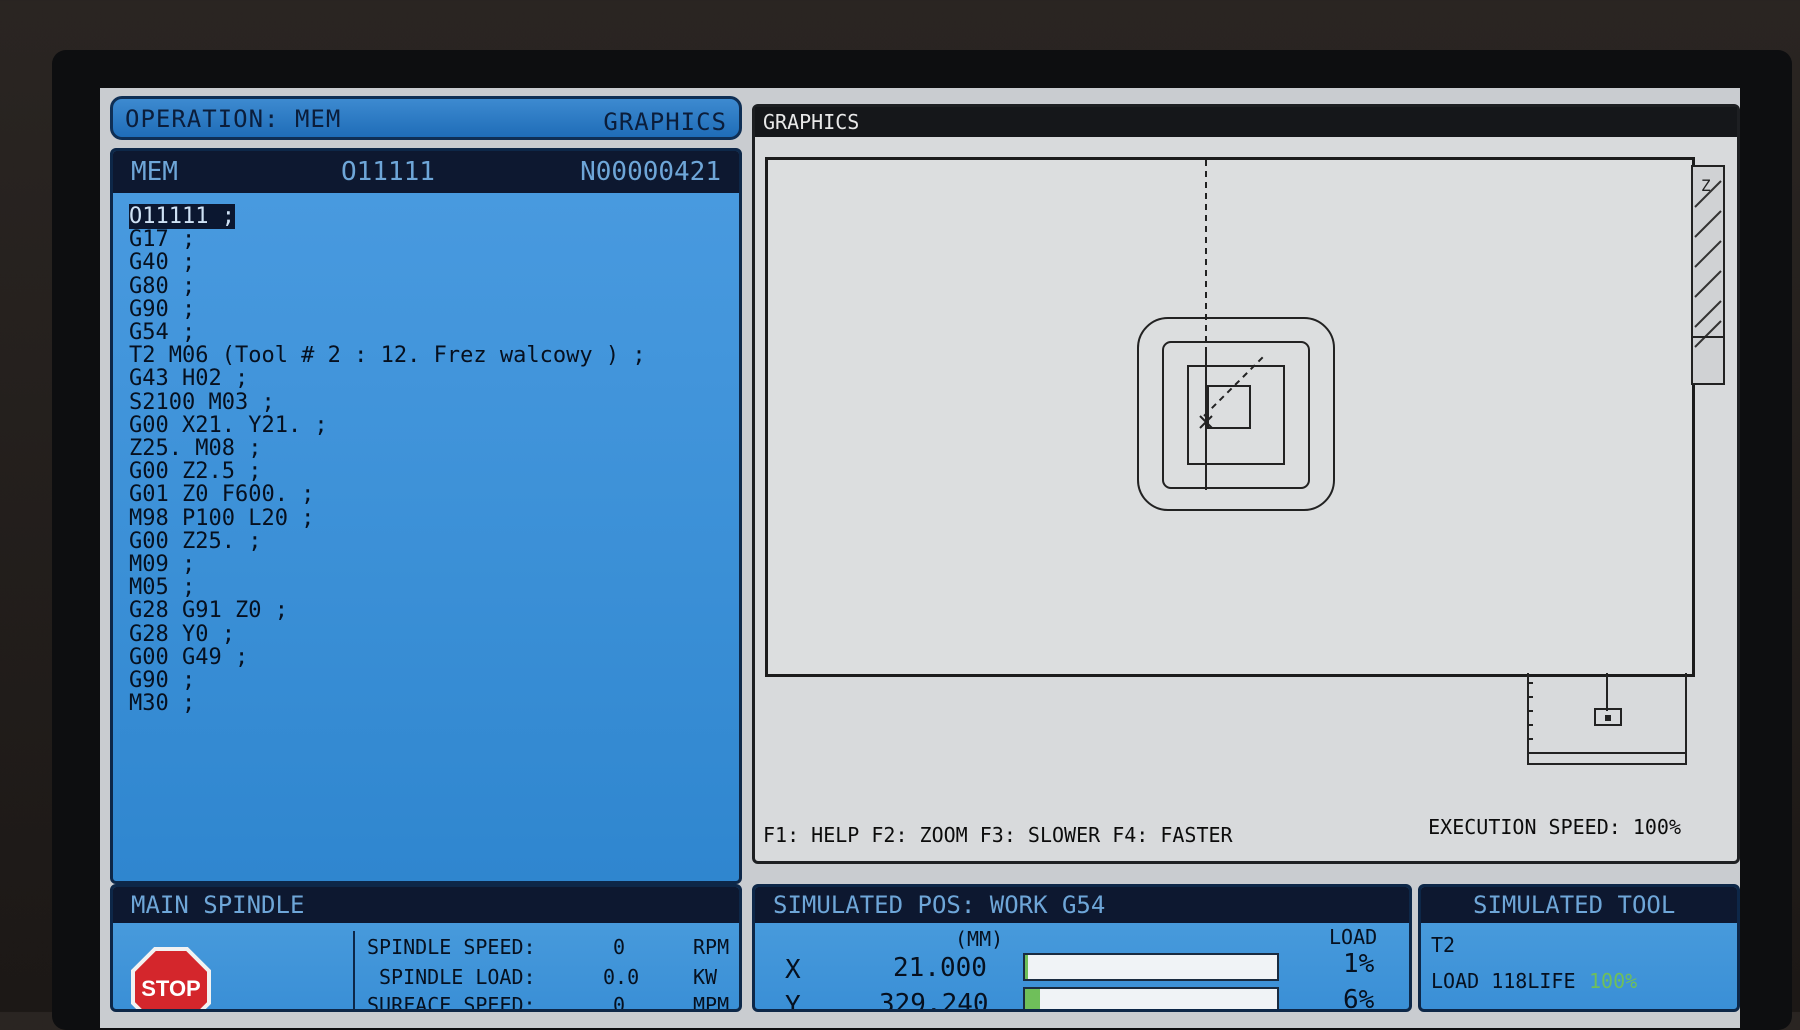  I want to click on operation-bar: OPERATION: MEM GRAPHICS, so click(426, 118).